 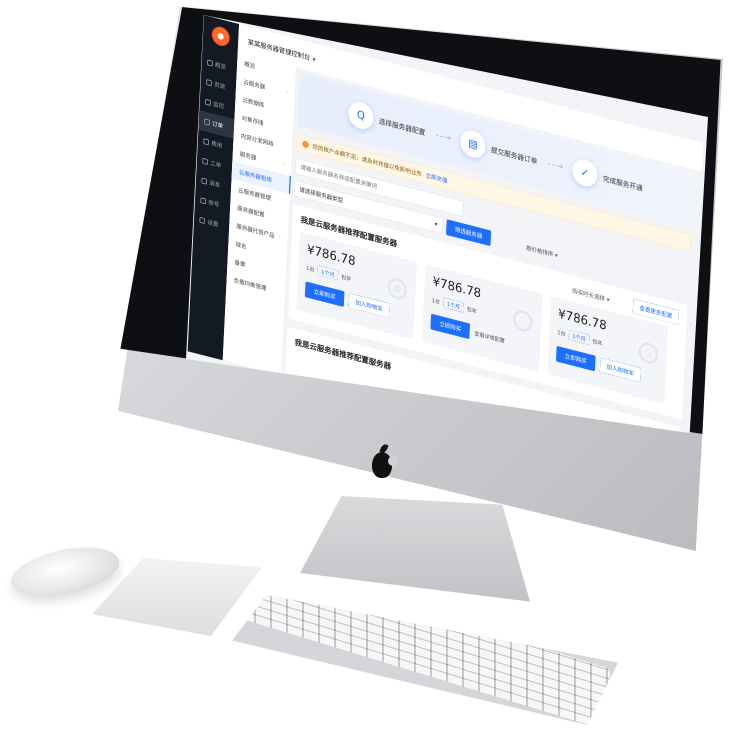 What do you see at coordinates (221, 36) in the screenshot?
I see `app-logo-icon` at bounding box center [221, 36].